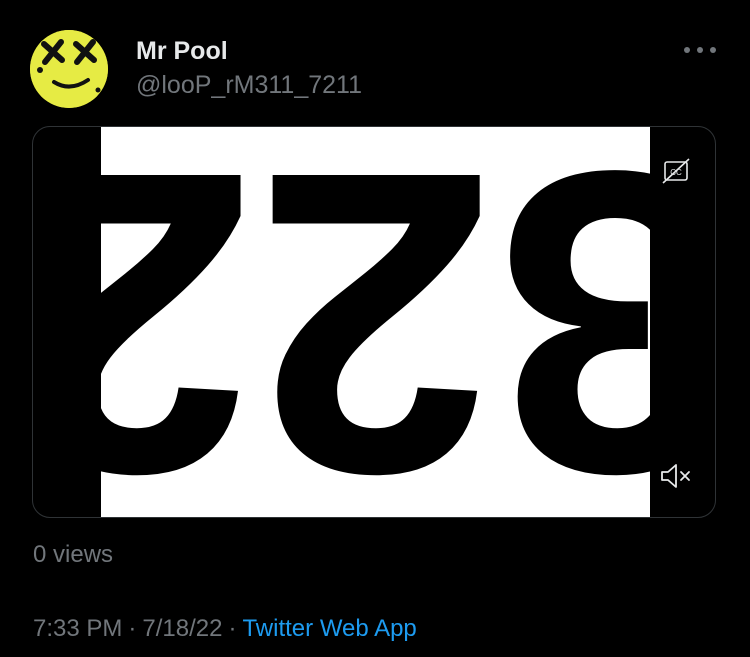 This screenshot has height=657, width=750. I want to click on avatar, so click(69, 69).